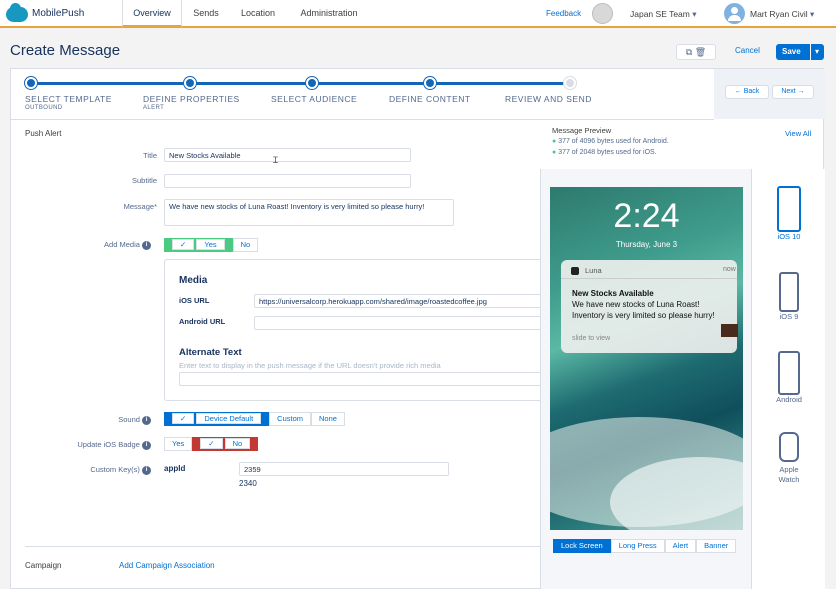 This screenshot has width=836, height=589. What do you see at coordinates (789, 458) in the screenshot?
I see `device-apple-watch: Apple Watch` at bounding box center [789, 458].